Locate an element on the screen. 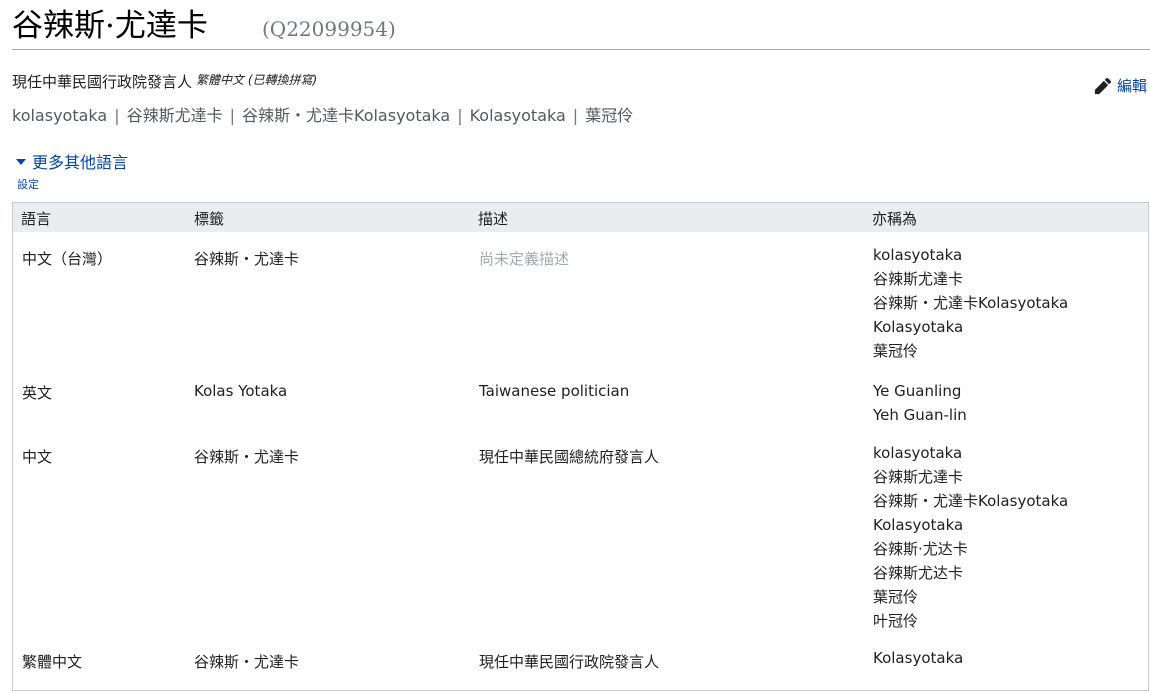  table-header-row: 語言 標籤 描述 亦稱為 is located at coordinates (580, 217).